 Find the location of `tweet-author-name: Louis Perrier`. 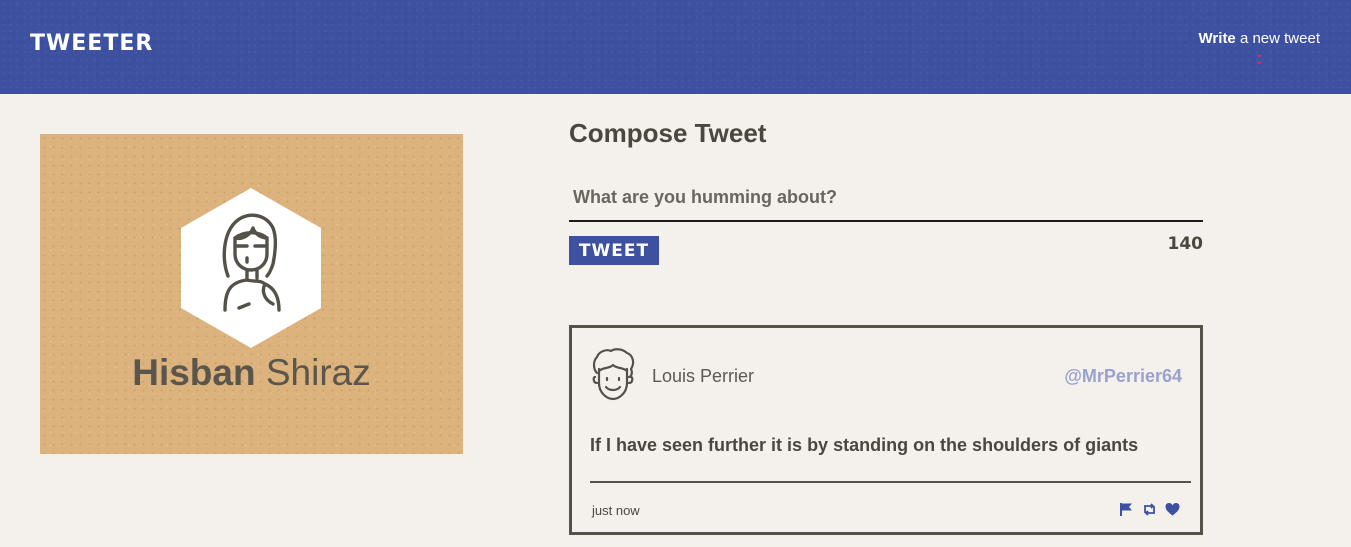

tweet-author-name: Louis Perrier is located at coordinates (703, 376).